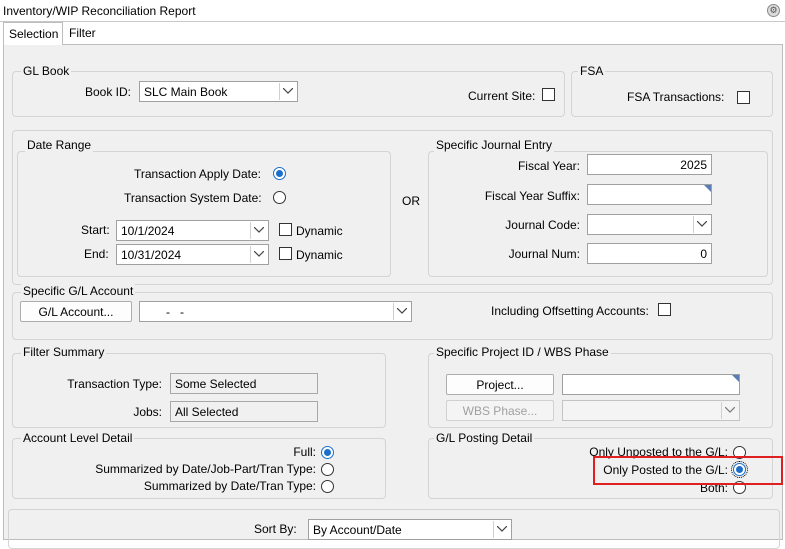  What do you see at coordinates (192, 230) in the screenshot?
I see `start-date-select: 10/1/2024` at bounding box center [192, 230].